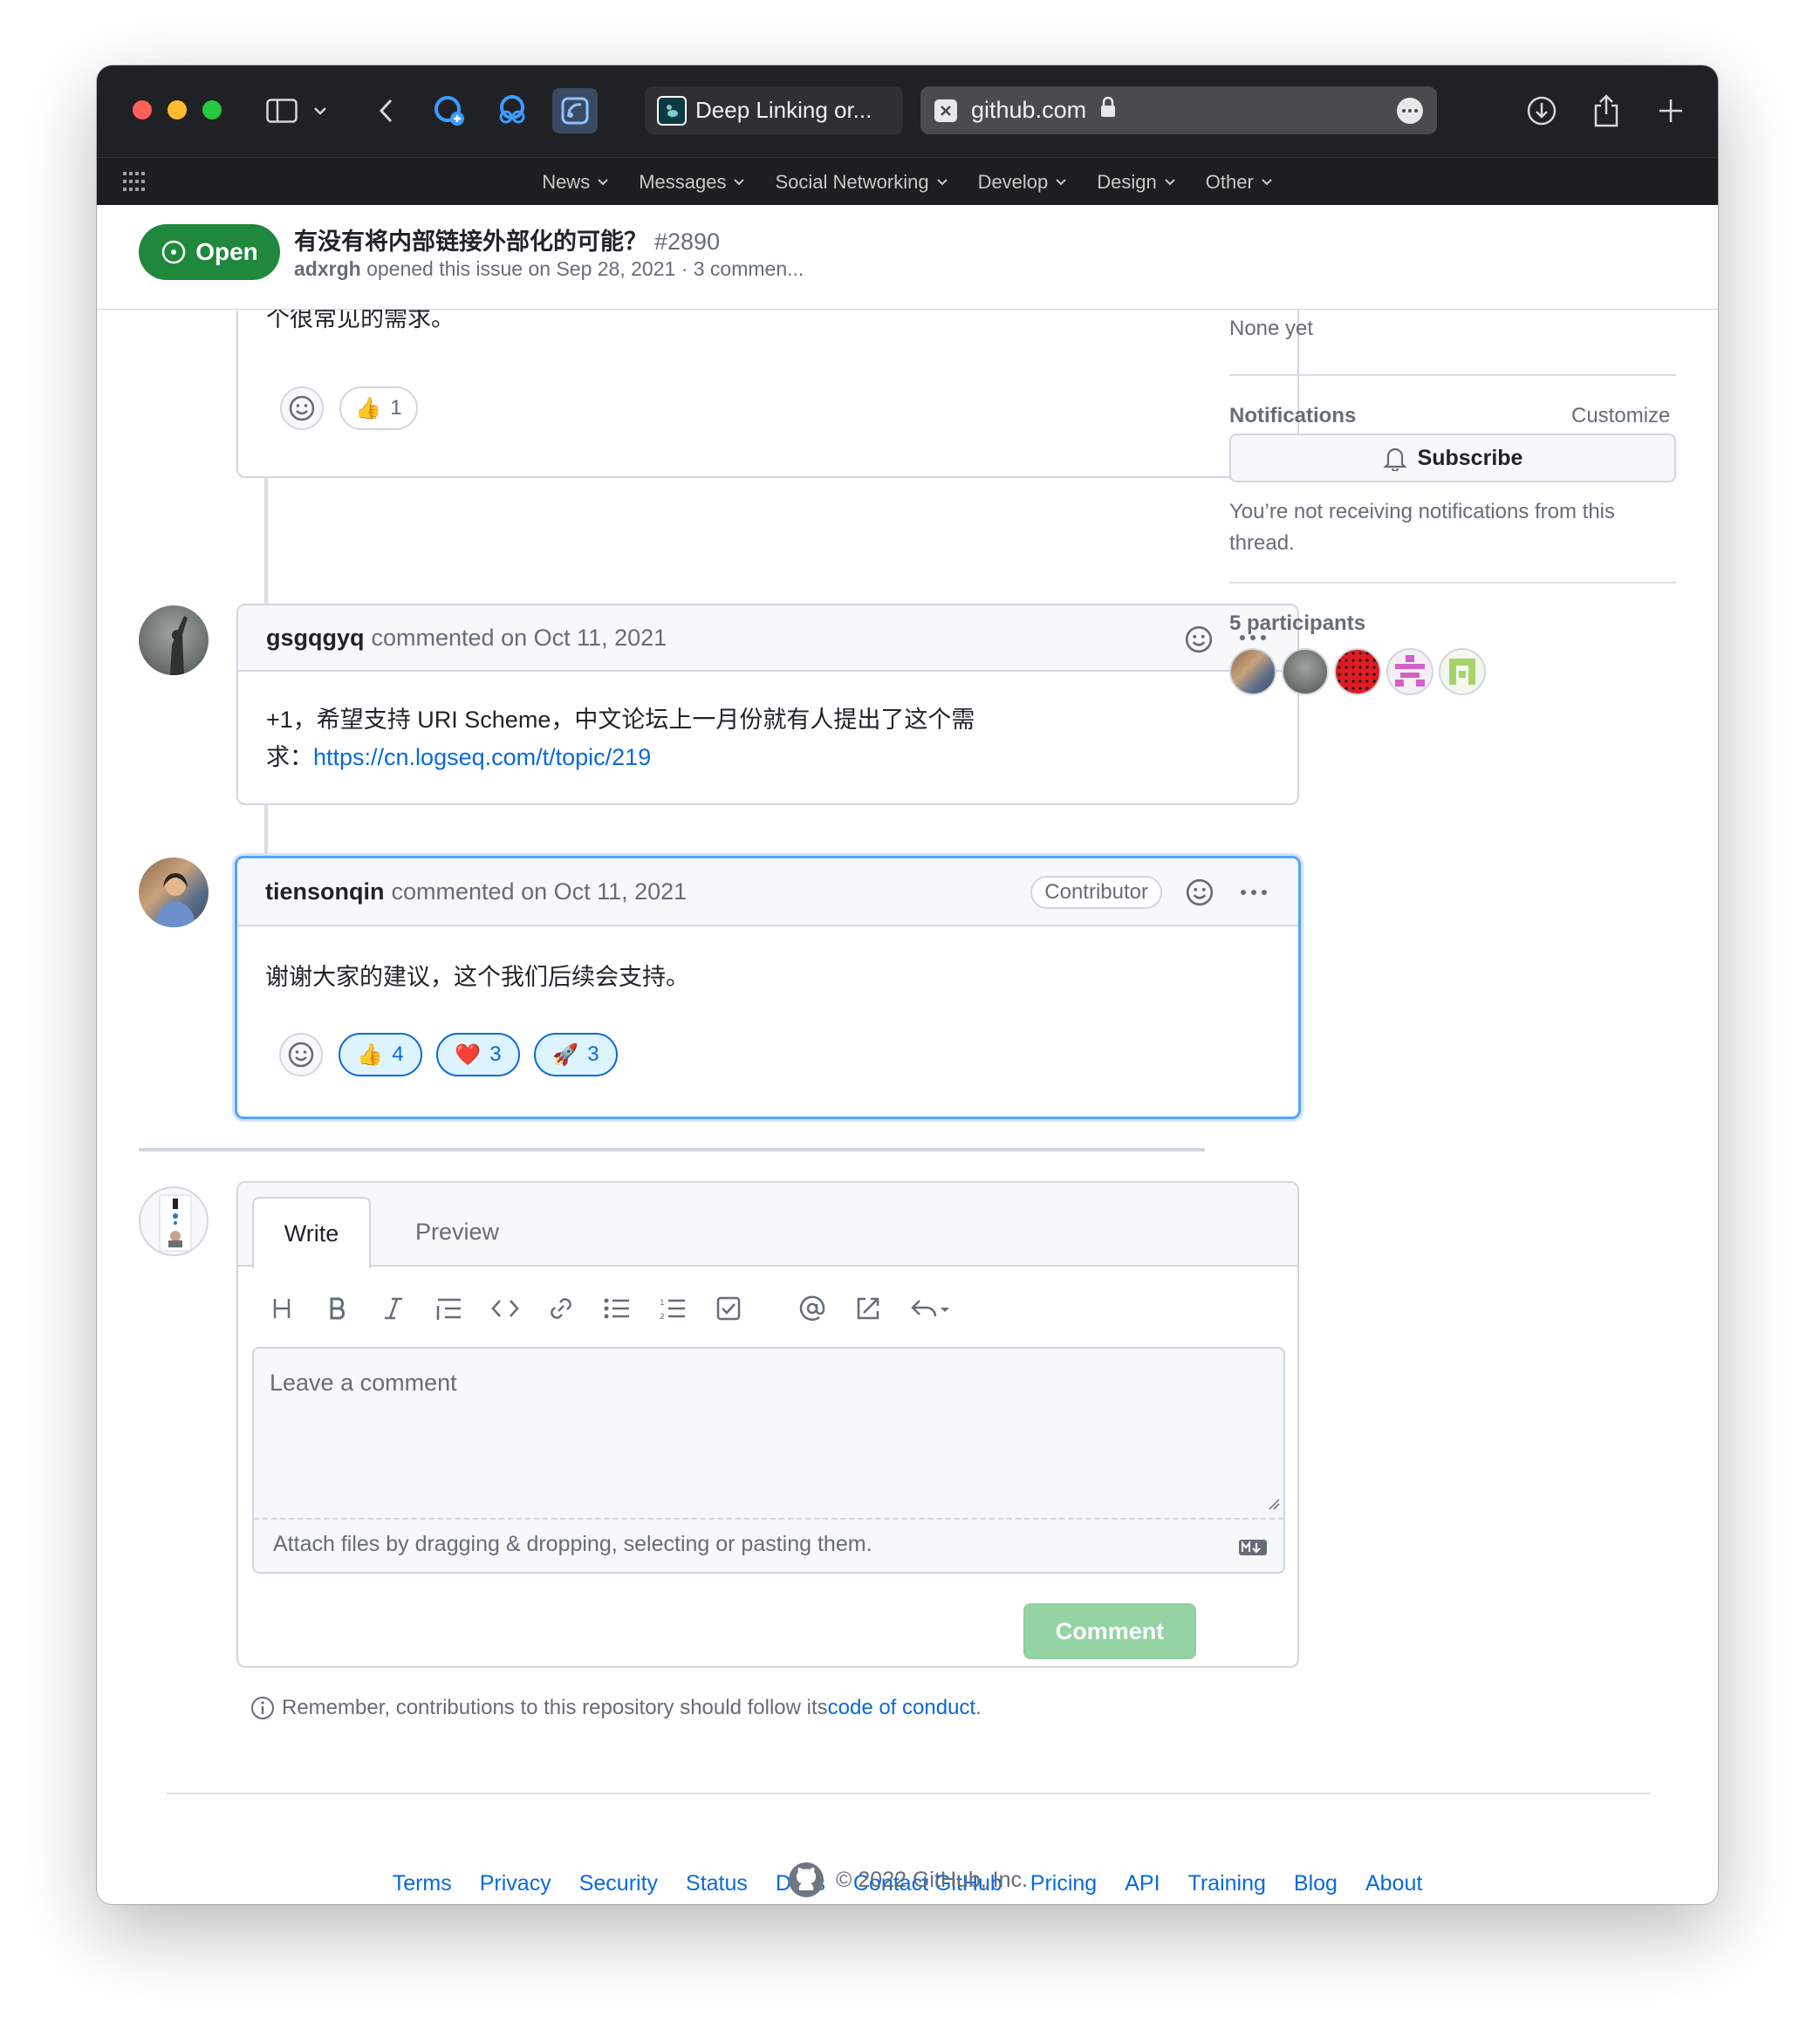 The image size is (1820, 2036). I want to click on reaction-count: 1, so click(396, 408).